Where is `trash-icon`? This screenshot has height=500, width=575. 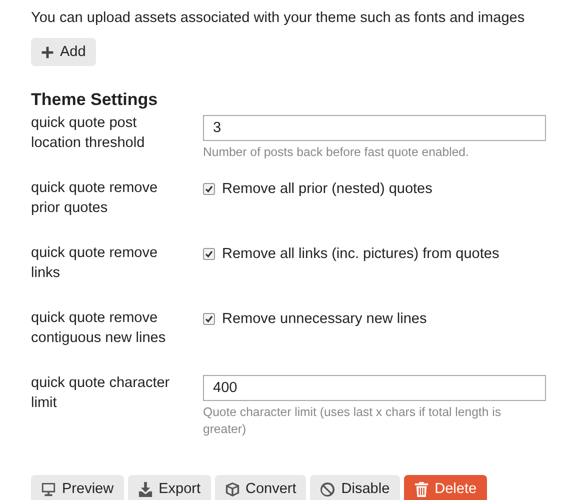
trash-icon is located at coordinates (421, 489).